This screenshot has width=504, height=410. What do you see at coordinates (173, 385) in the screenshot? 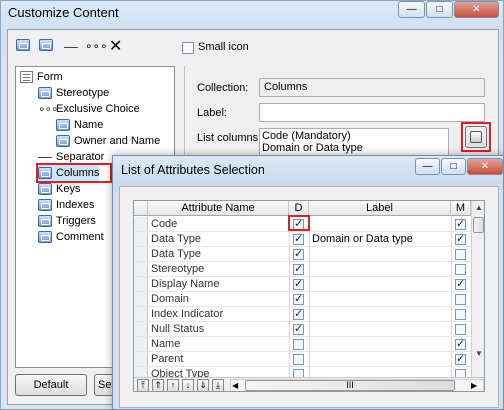
I see `move-up-icon: ↑` at bounding box center [173, 385].